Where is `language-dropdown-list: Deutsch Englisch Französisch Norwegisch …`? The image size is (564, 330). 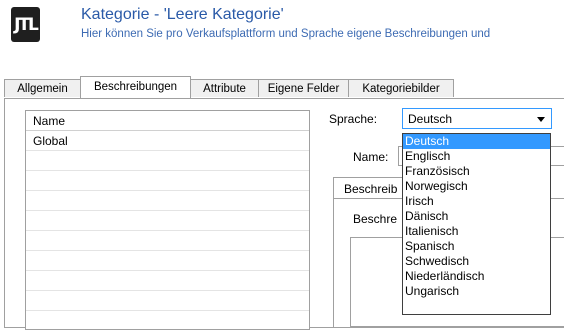 language-dropdown-list: Deutsch Englisch Französisch Norwegisch … is located at coordinates (476, 224).